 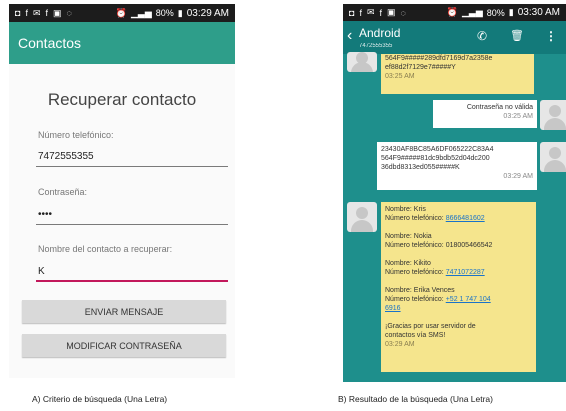 I want to click on contact-result-phone: Número telefónico: 8666481602, so click(x=435, y=218).